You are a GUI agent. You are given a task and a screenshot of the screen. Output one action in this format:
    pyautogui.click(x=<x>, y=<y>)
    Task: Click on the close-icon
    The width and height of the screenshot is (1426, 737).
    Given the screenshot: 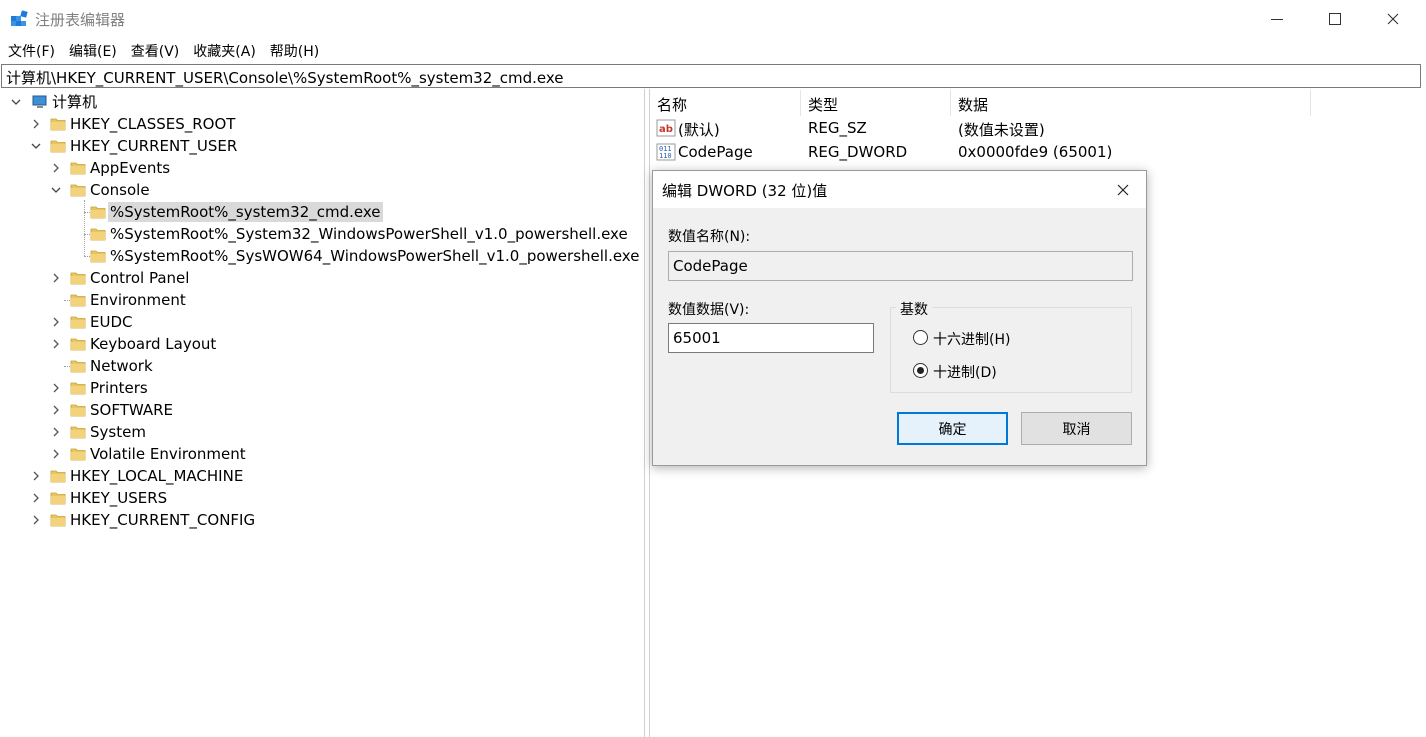 What is the action you would take?
    pyautogui.click(x=1393, y=19)
    